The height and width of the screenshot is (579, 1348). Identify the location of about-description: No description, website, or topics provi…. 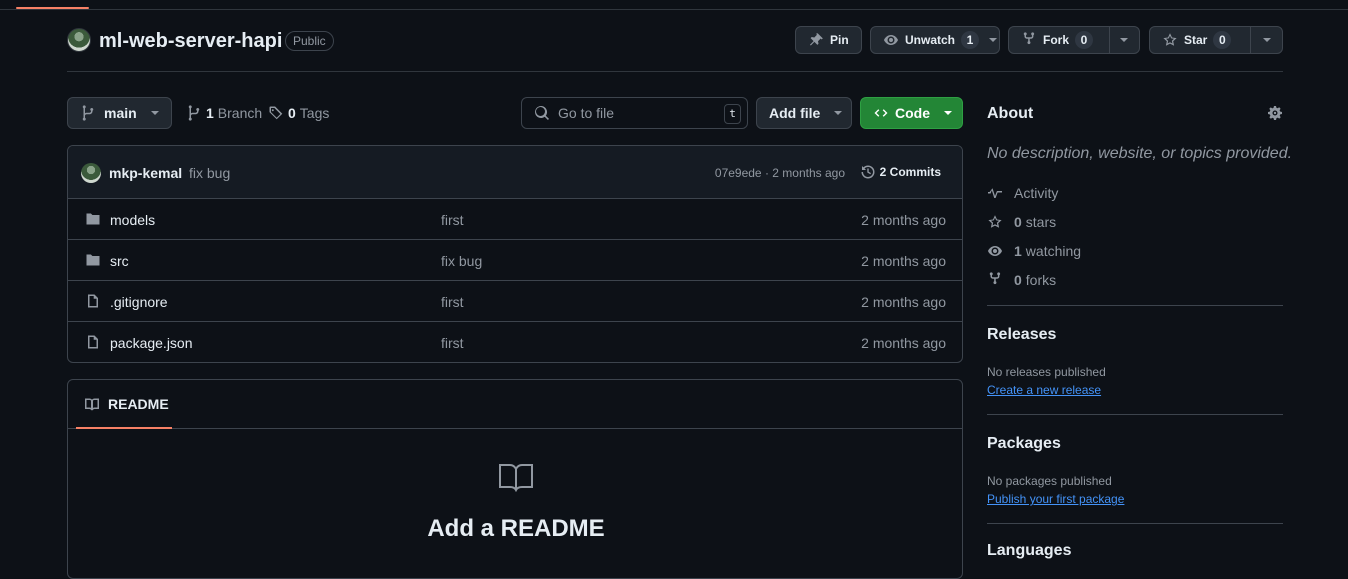
(1140, 153).